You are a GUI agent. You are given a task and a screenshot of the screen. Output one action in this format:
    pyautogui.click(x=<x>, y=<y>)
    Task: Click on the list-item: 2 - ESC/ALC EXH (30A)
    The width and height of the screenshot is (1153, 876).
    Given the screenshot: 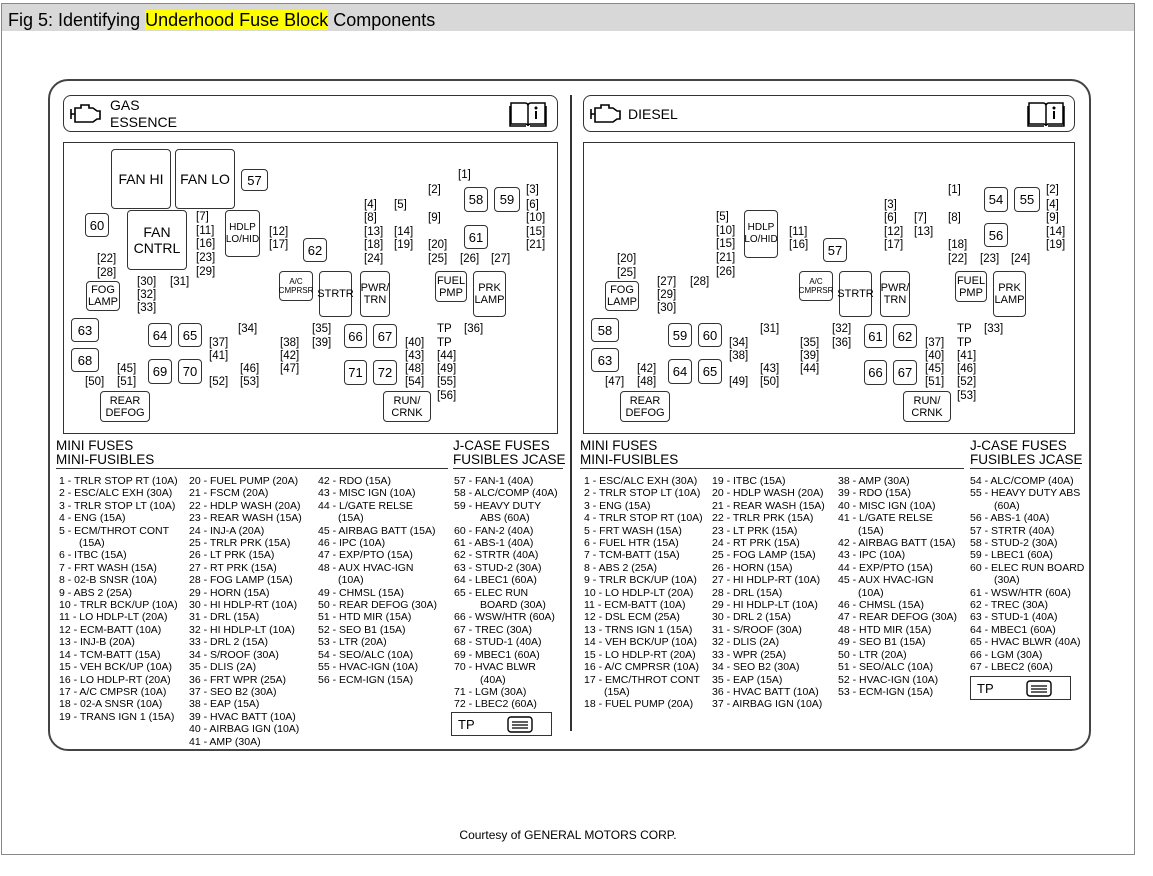 What is the action you would take?
    pyautogui.click(x=116, y=493)
    